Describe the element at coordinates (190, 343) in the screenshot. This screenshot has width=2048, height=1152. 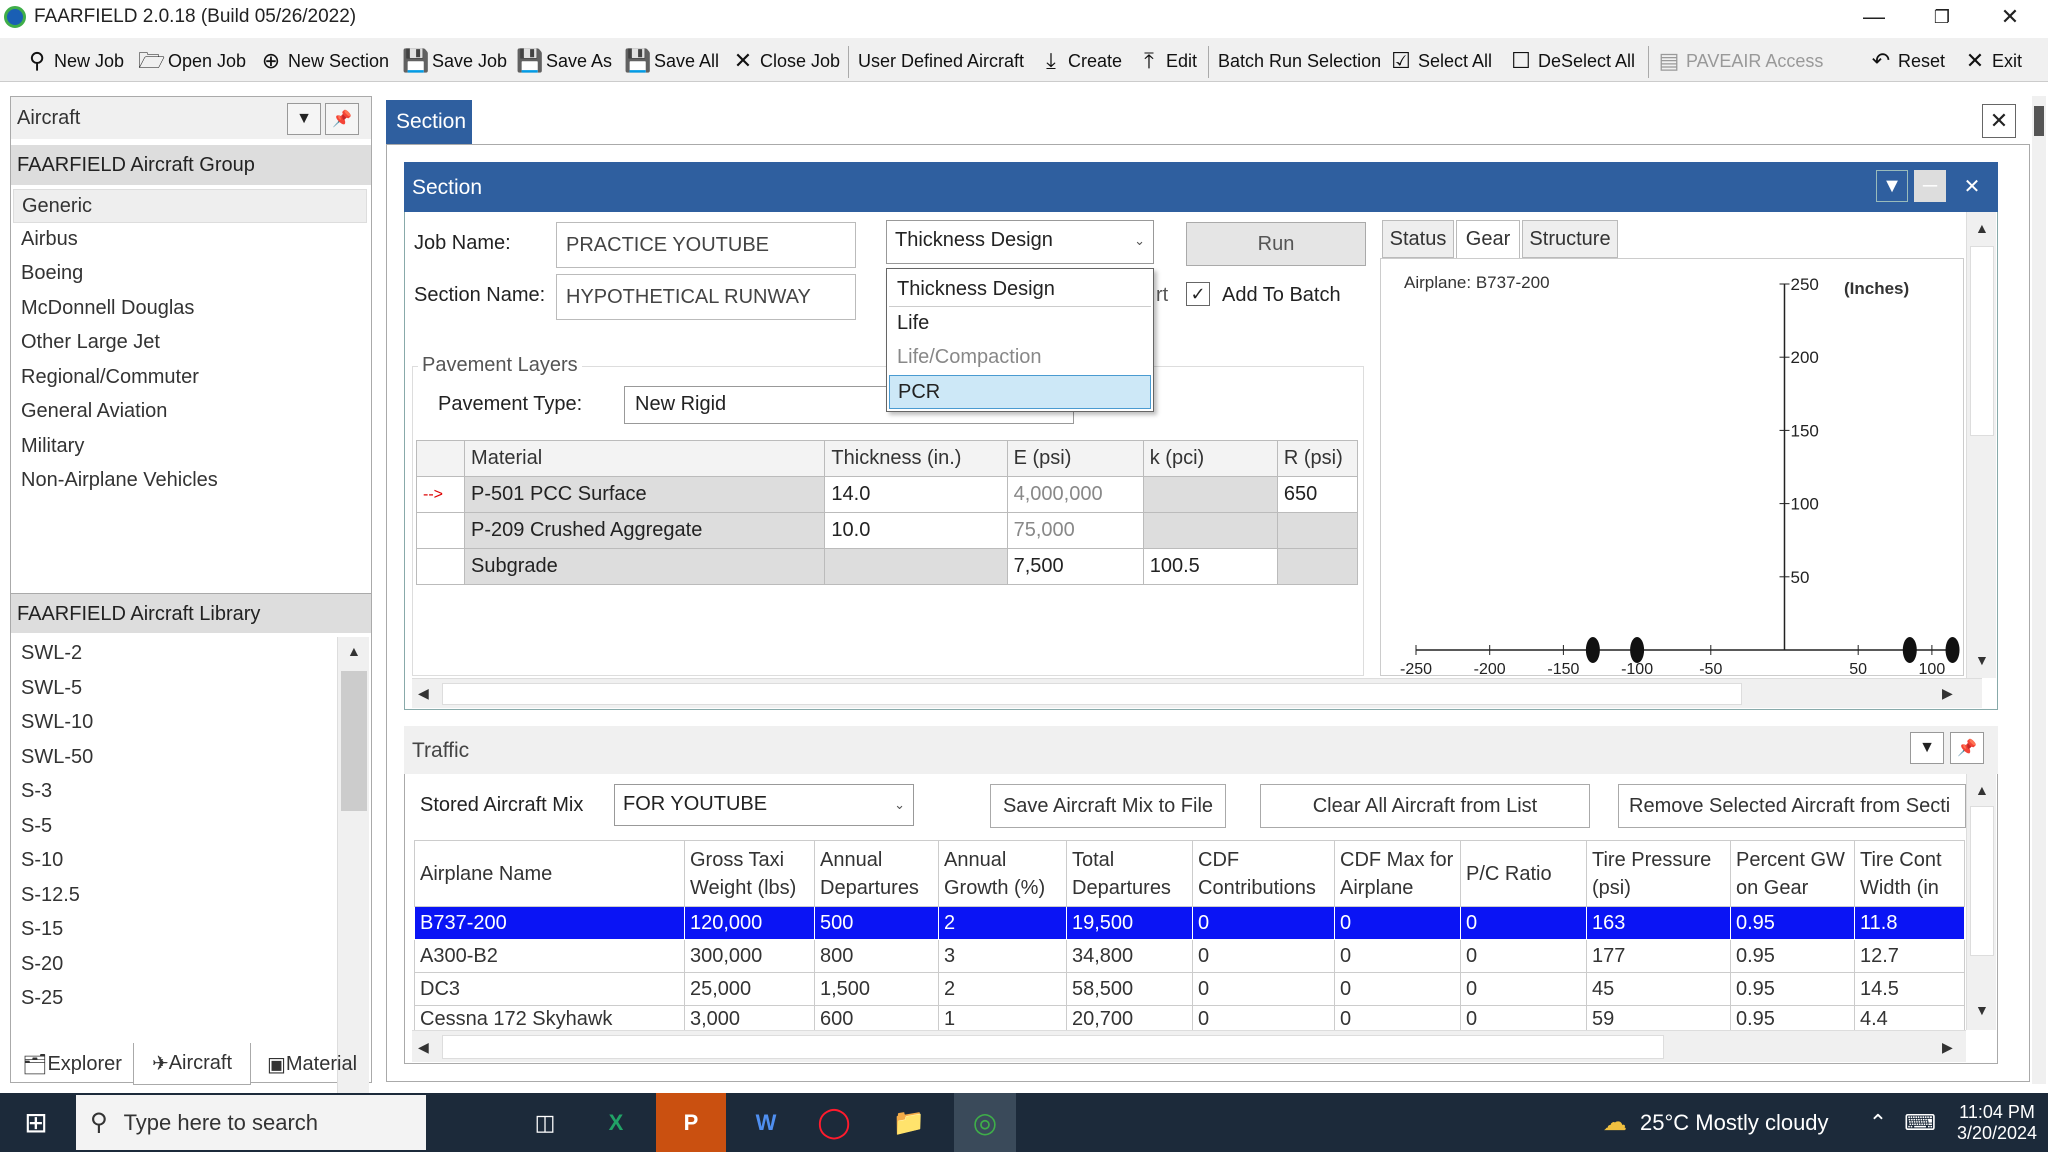
I see `group-item: Other Large Jet` at that location.